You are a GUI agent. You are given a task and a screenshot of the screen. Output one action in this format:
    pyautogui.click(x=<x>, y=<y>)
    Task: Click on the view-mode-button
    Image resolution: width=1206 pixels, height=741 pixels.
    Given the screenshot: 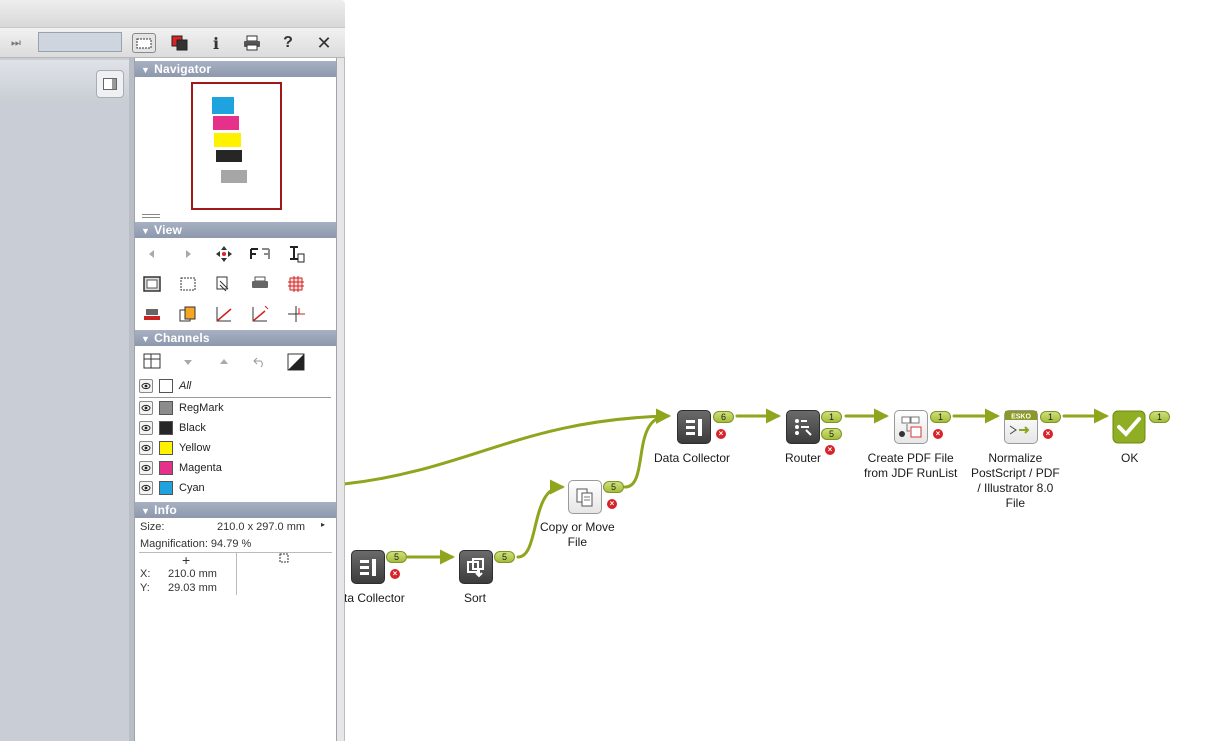 What is the action you would take?
    pyautogui.click(x=152, y=284)
    